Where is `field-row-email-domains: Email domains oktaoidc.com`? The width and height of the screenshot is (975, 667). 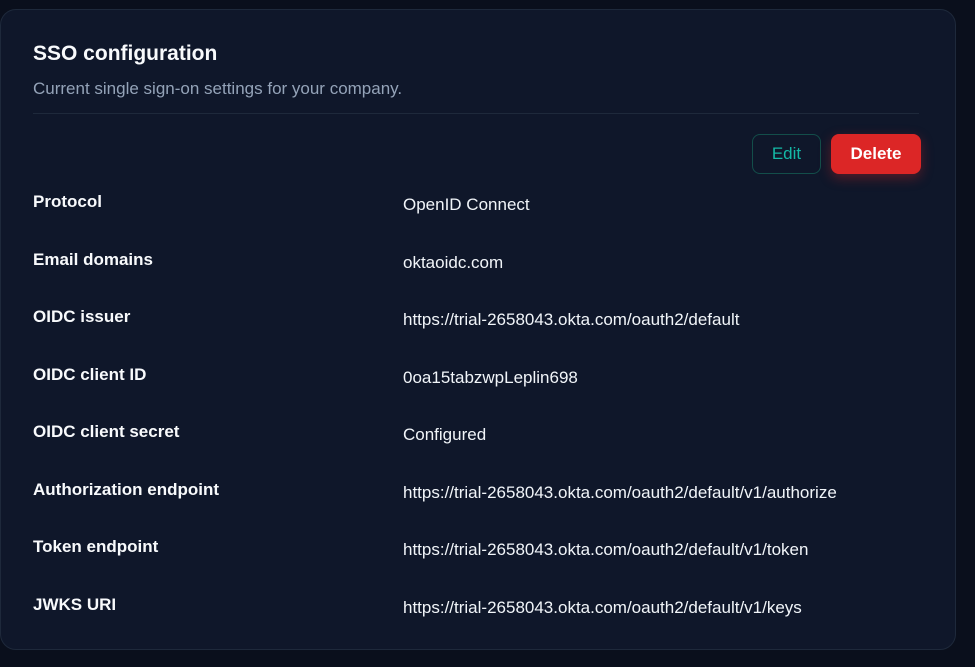
field-row-email-domains: Email domains oktaoidc.com is located at coordinates (478, 277).